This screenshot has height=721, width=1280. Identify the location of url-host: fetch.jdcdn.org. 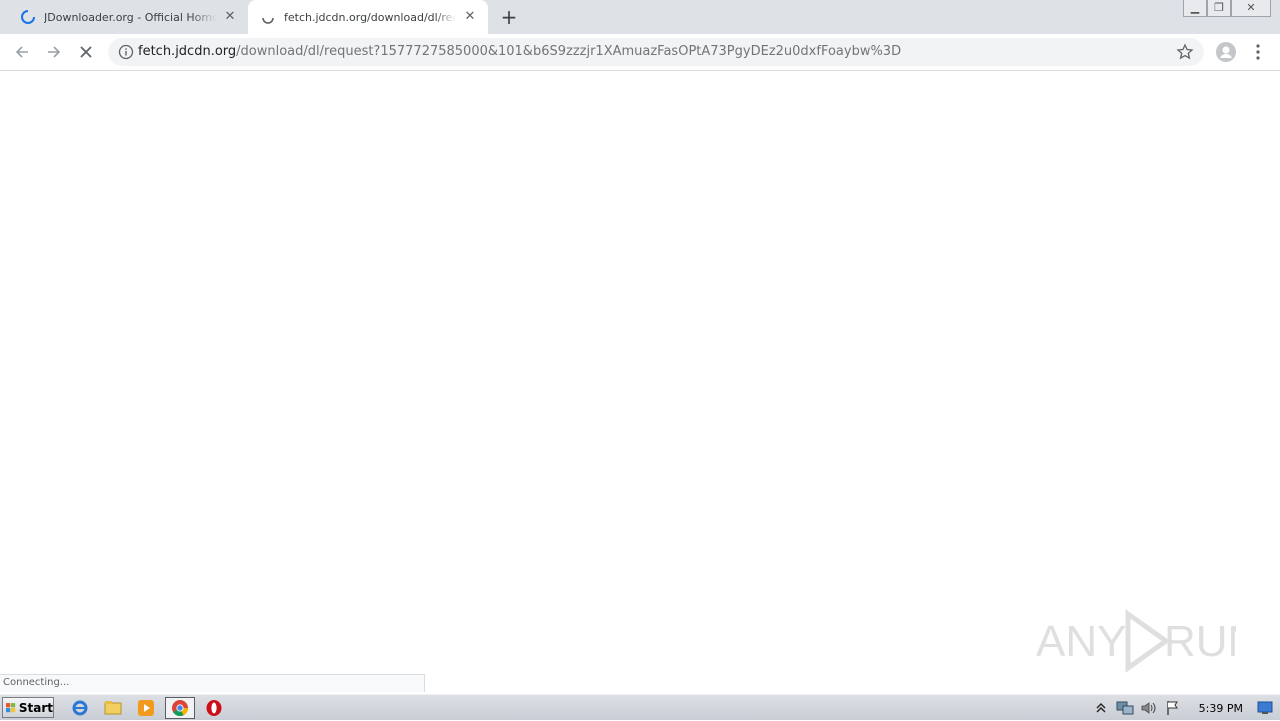
(187, 51).